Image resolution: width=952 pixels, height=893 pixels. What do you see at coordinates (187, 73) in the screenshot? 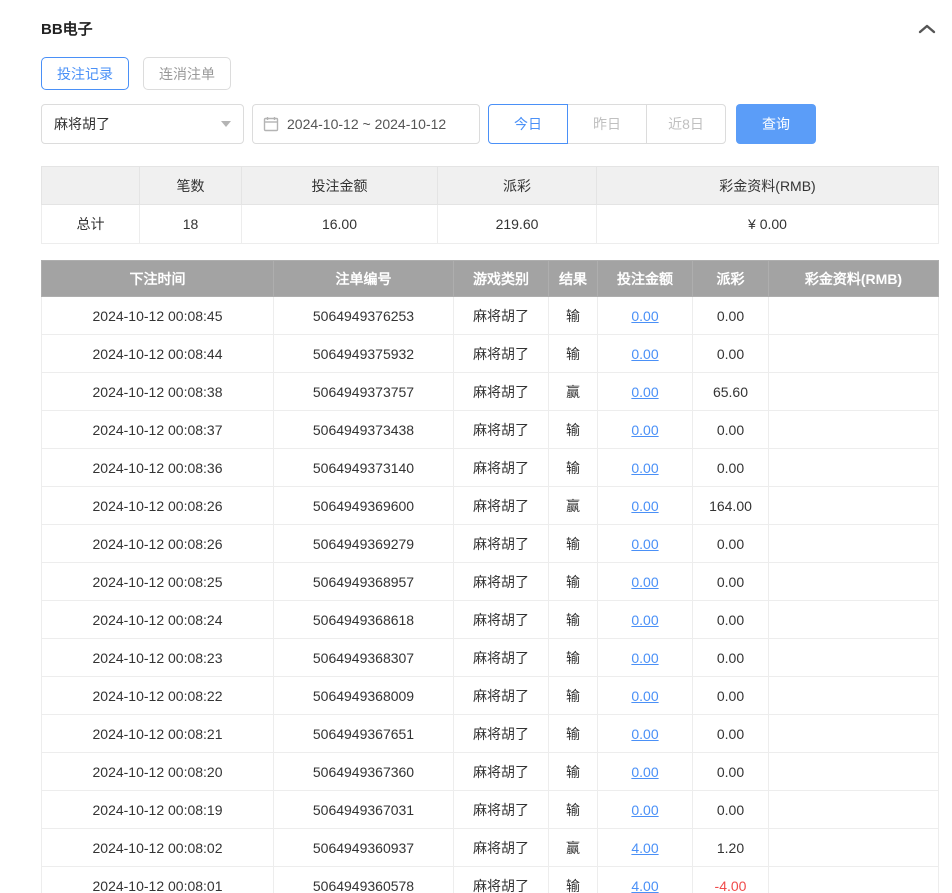
I see `tab-cancelled-orders: 连消注单` at bounding box center [187, 73].